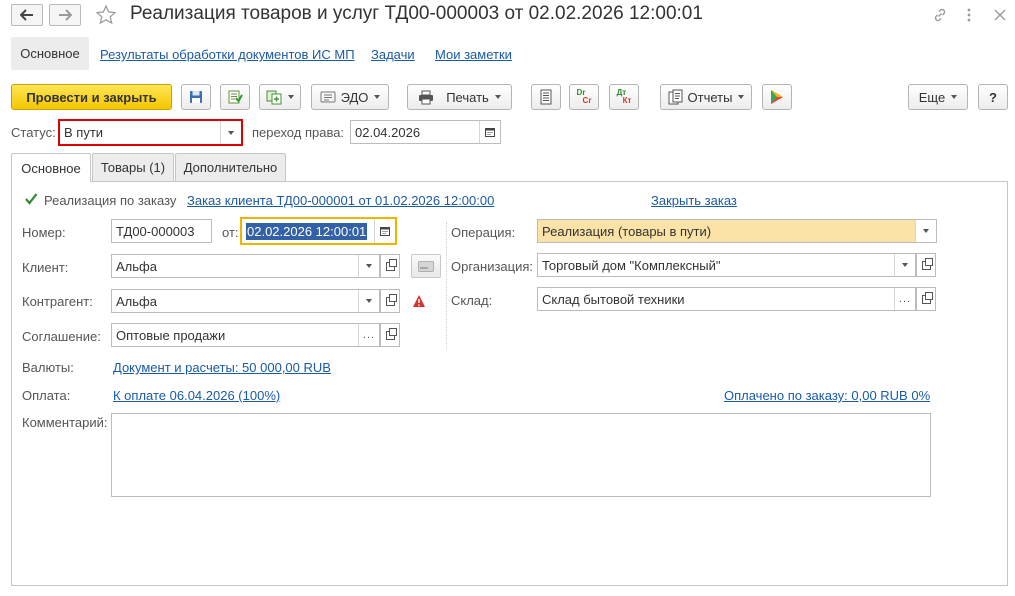 The height and width of the screenshot is (596, 1015). I want to click on client-card-button, so click(426, 266).